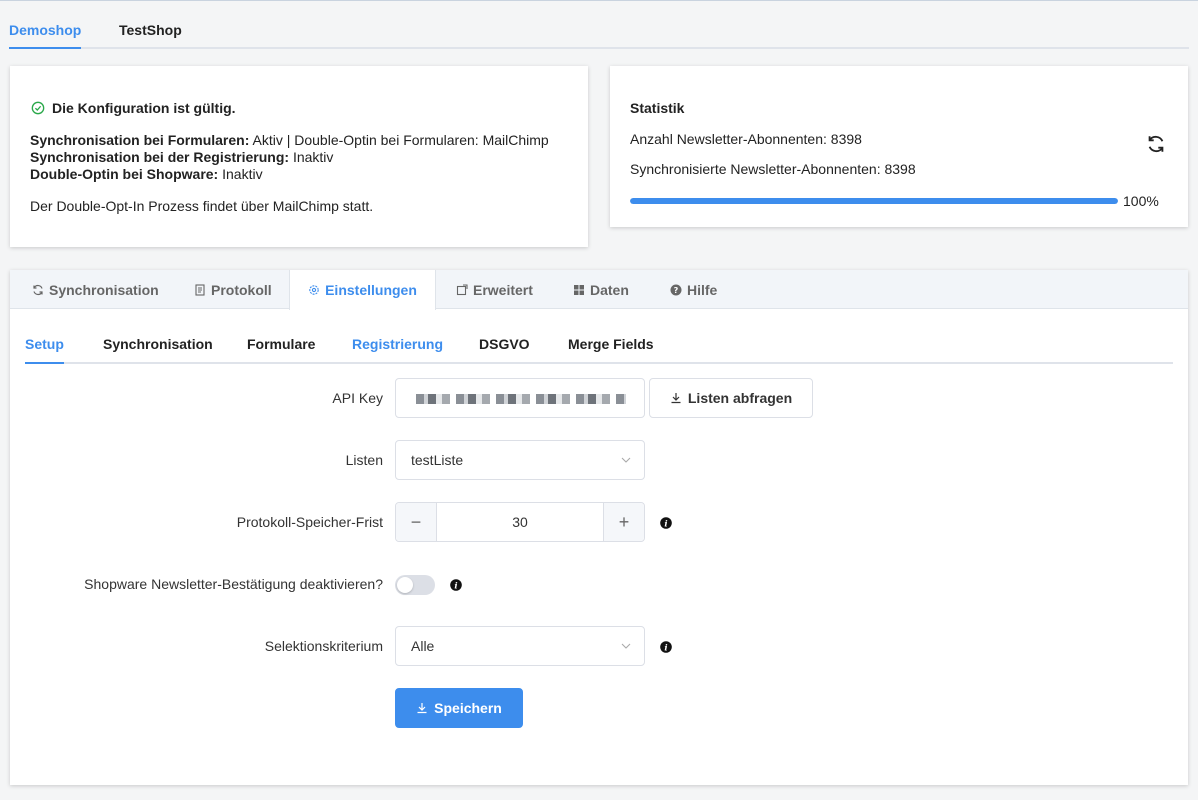 The width and height of the screenshot is (1198, 800). I want to click on log-retention-value: 30, so click(520, 522).